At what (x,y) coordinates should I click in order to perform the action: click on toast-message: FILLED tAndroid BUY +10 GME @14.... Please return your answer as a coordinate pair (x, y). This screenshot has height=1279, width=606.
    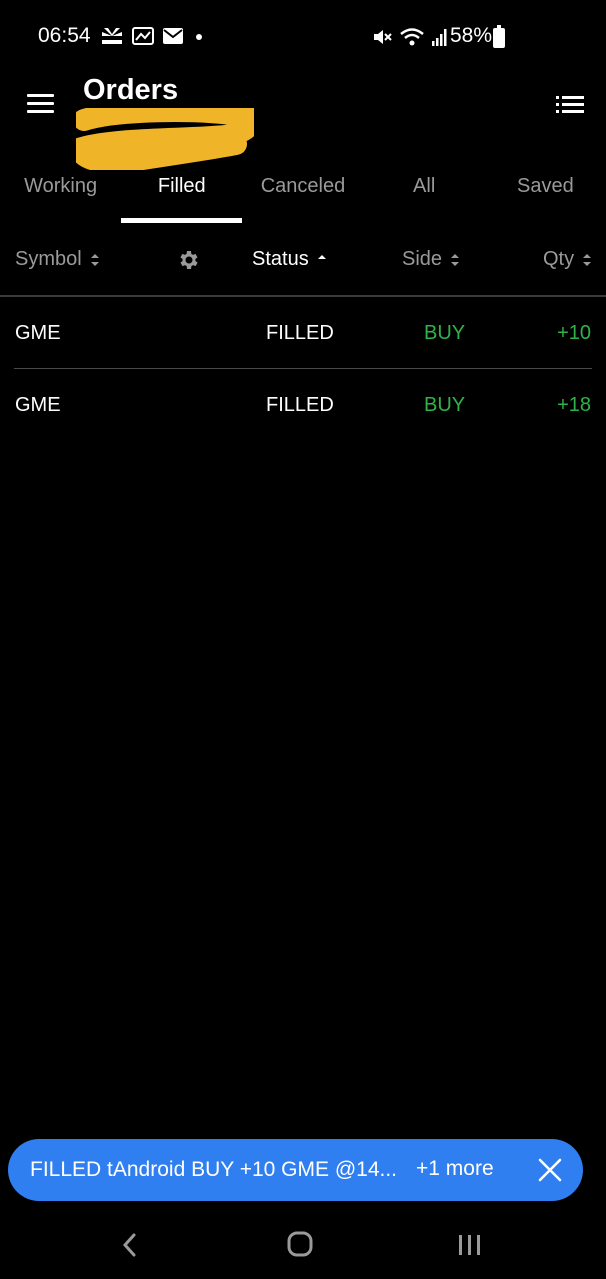
    Looking at the image, I should click on (214, 1169).